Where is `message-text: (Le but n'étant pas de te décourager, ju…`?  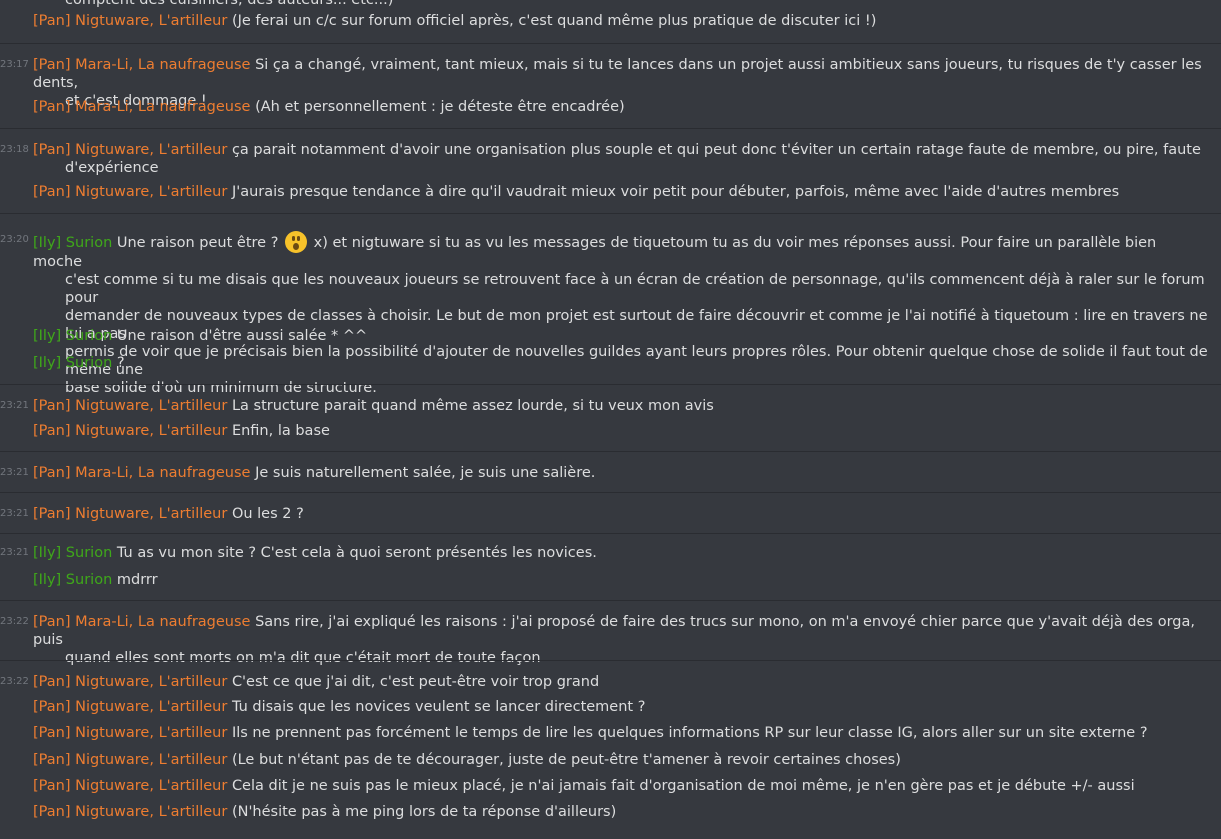 message-text: (Le but n'étant pas de te décourager, ju… is located at coordinates (566, 760).